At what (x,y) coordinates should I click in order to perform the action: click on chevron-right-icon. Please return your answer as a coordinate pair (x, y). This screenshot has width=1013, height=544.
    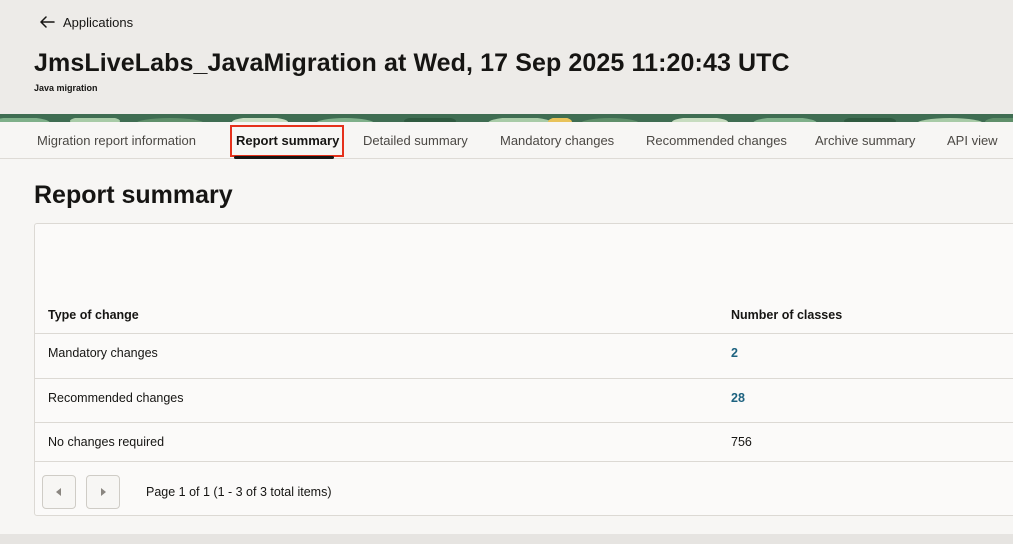
    Looking at the image, I should click on (103, 492).